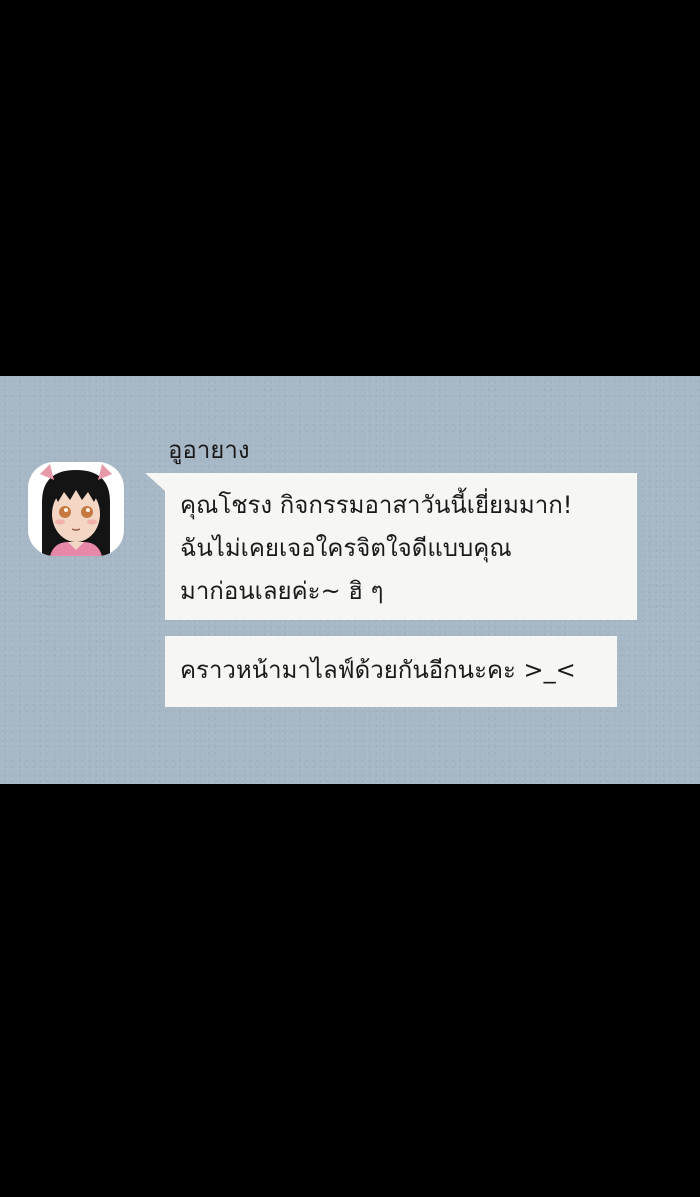 The image size is (700, 1197). Describe the element at coordinates (155, 482) in the screenshot. I see `bubble-tail` at that location.